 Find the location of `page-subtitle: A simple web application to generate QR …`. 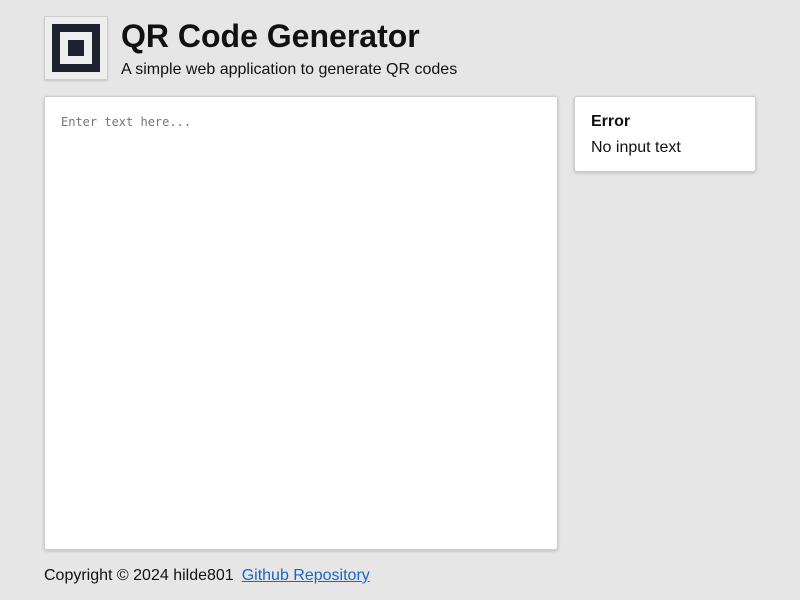

page-subtitle: A simple web application to generate QR … is located at coordinates (289, 69).